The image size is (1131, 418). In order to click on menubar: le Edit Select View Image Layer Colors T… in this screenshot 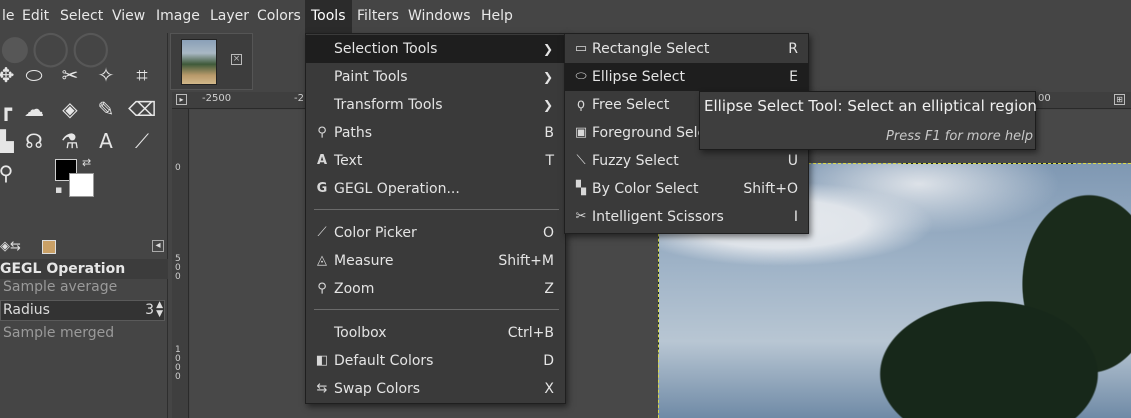, I will do `click(565, 16)`.